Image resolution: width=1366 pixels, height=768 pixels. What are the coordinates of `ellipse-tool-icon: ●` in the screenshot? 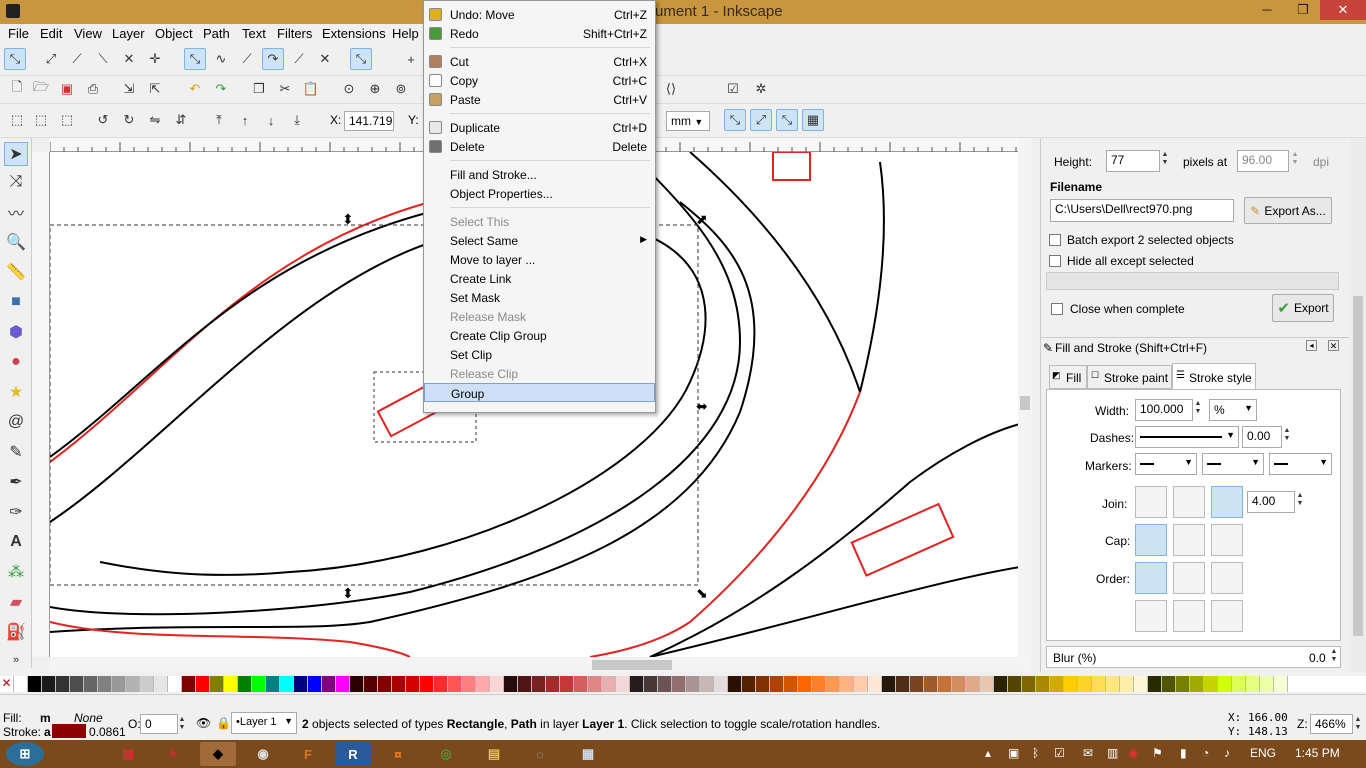 It's located at (16, 362).